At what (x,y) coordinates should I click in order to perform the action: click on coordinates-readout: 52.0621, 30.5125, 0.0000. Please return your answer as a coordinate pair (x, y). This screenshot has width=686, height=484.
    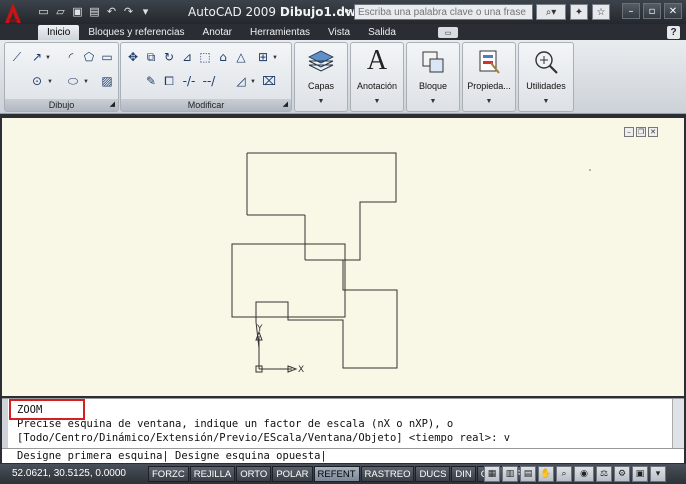
    Looking at the image, I should click on (69, 473).